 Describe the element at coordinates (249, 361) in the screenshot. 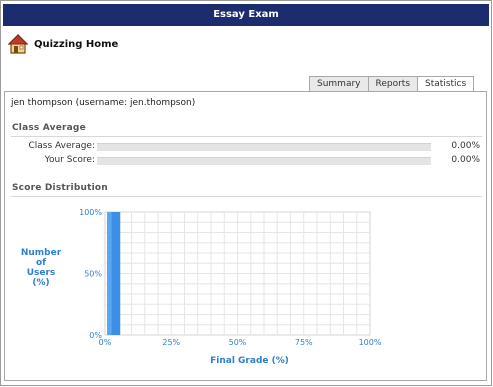

I see `x-axis-title: Final Grade (%)` at that location.